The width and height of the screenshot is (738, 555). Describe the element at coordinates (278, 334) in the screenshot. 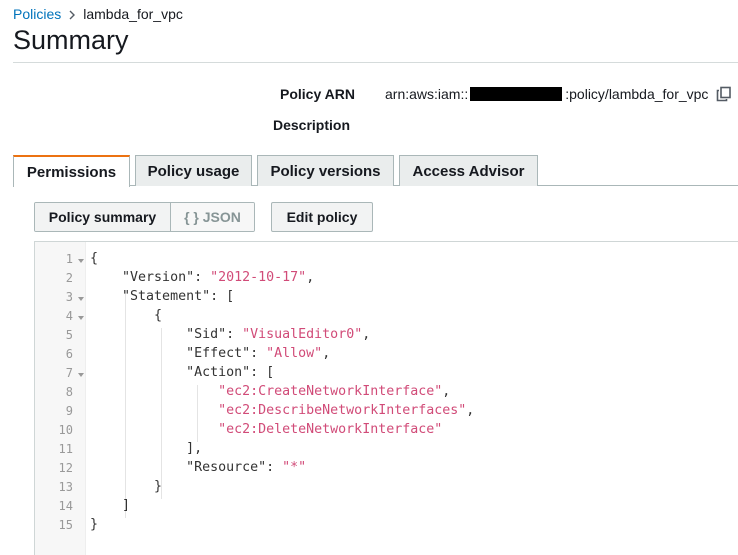

I see `code-line: "Sid": "VisualEditor0",` at that location.